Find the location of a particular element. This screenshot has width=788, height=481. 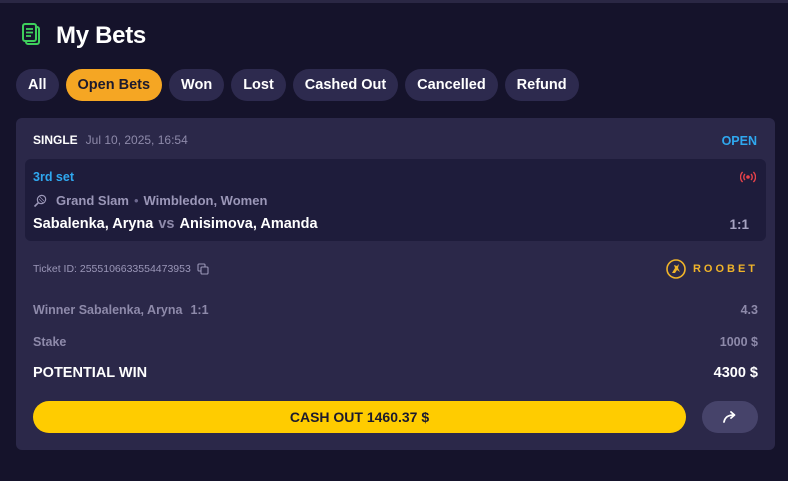

tennis-racket-icon is located at coordinates (40, 200).